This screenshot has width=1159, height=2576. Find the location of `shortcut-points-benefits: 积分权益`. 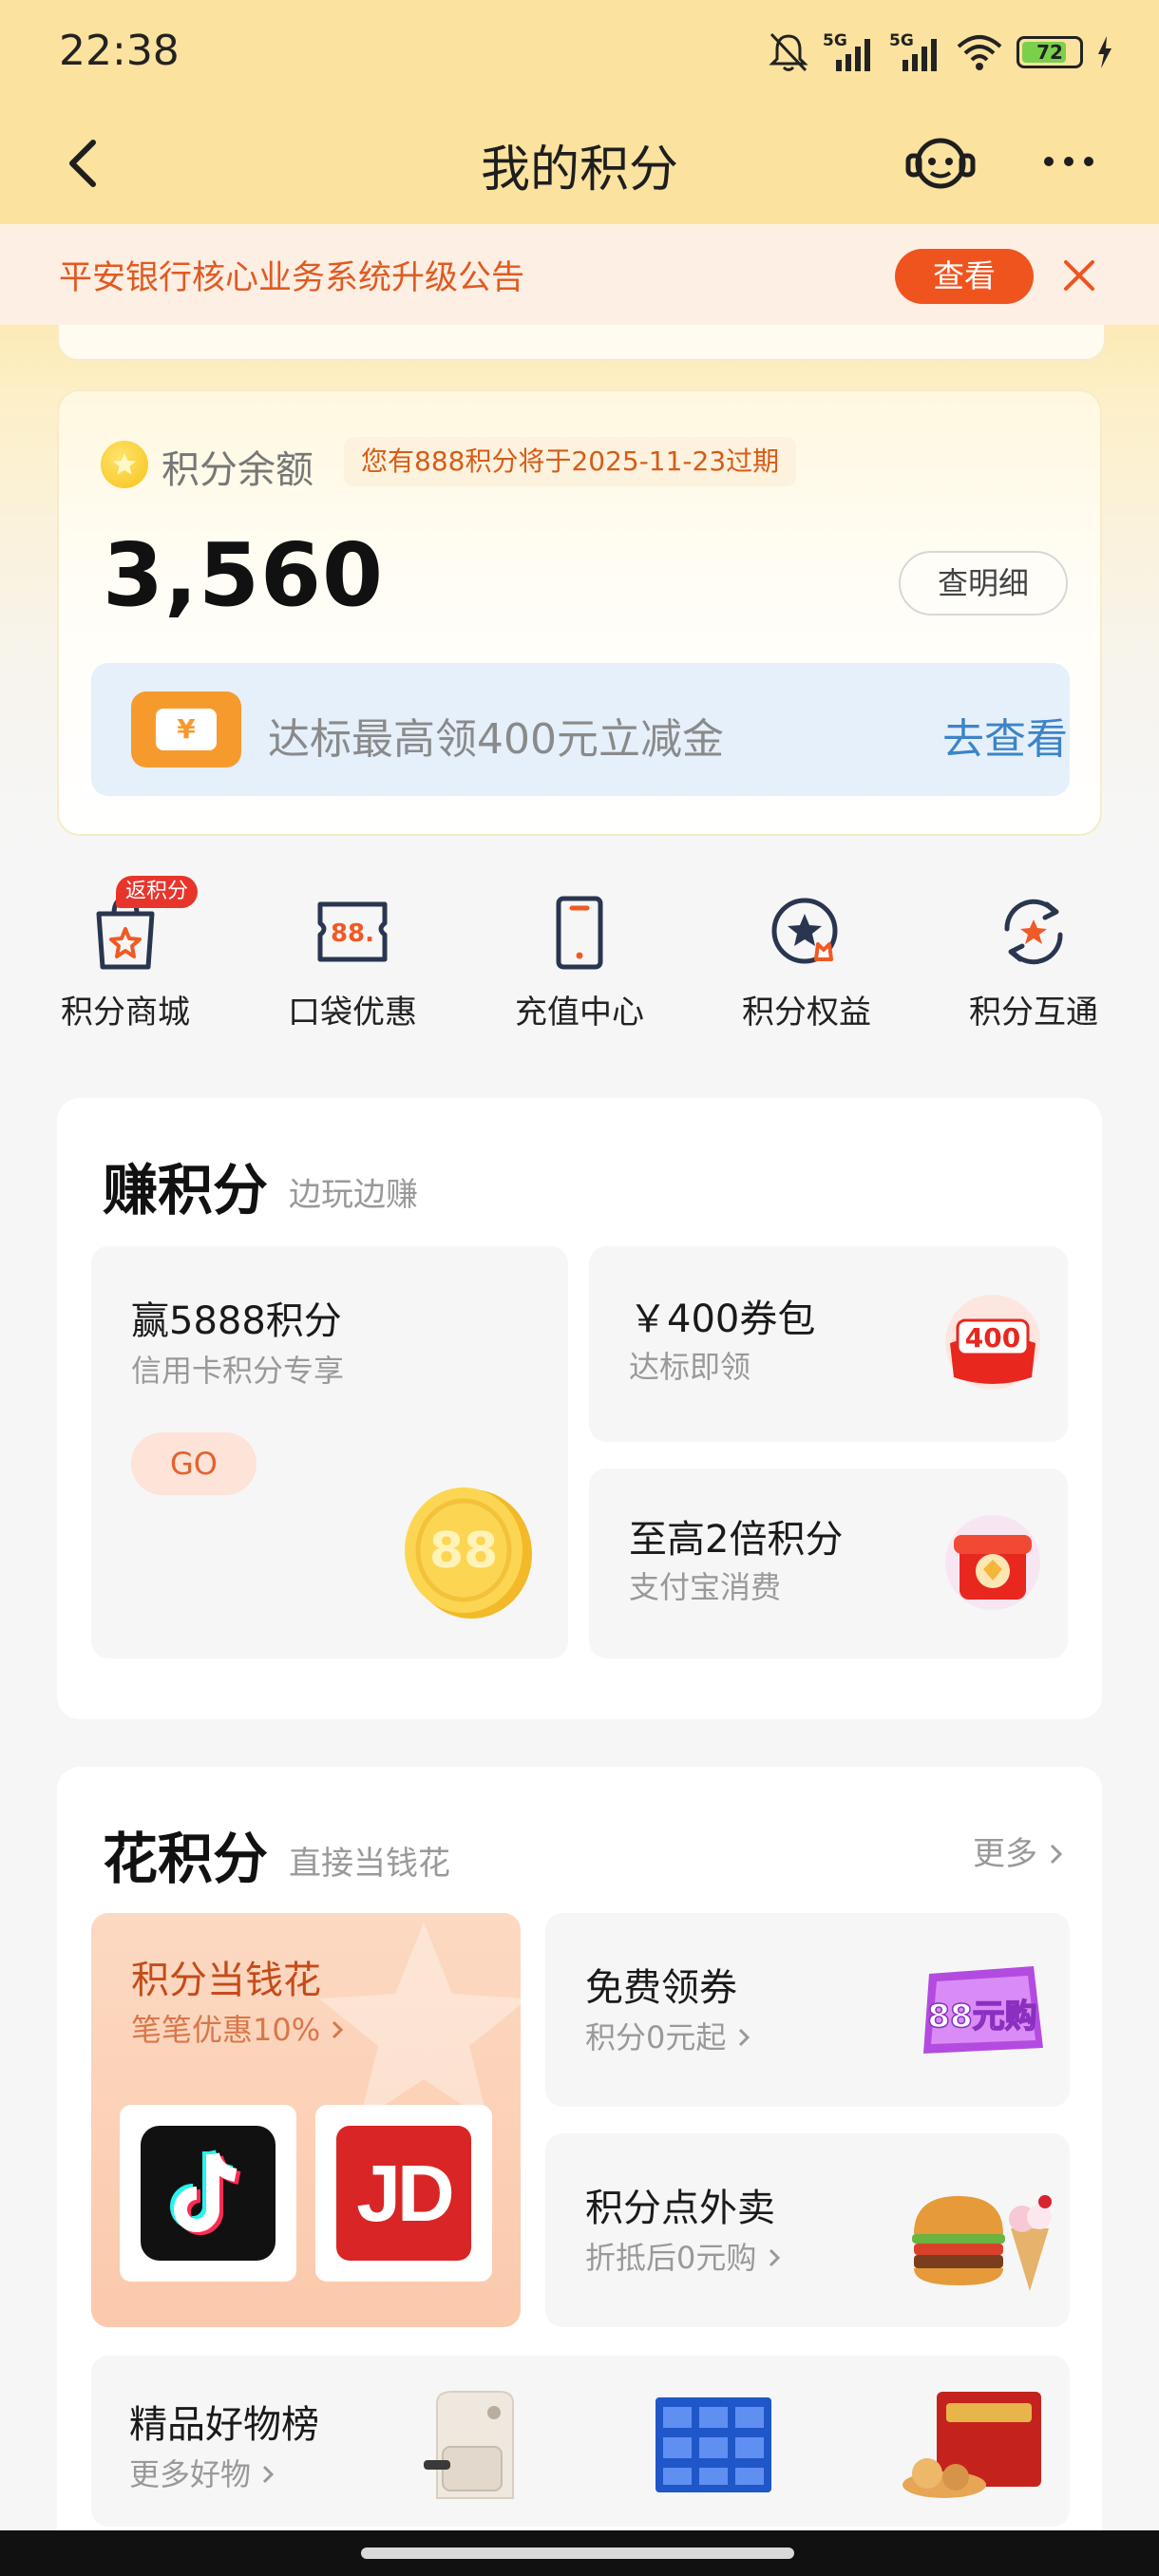

shortcut-points-benefits: 积分权益 is located at coordinates (807, 959).